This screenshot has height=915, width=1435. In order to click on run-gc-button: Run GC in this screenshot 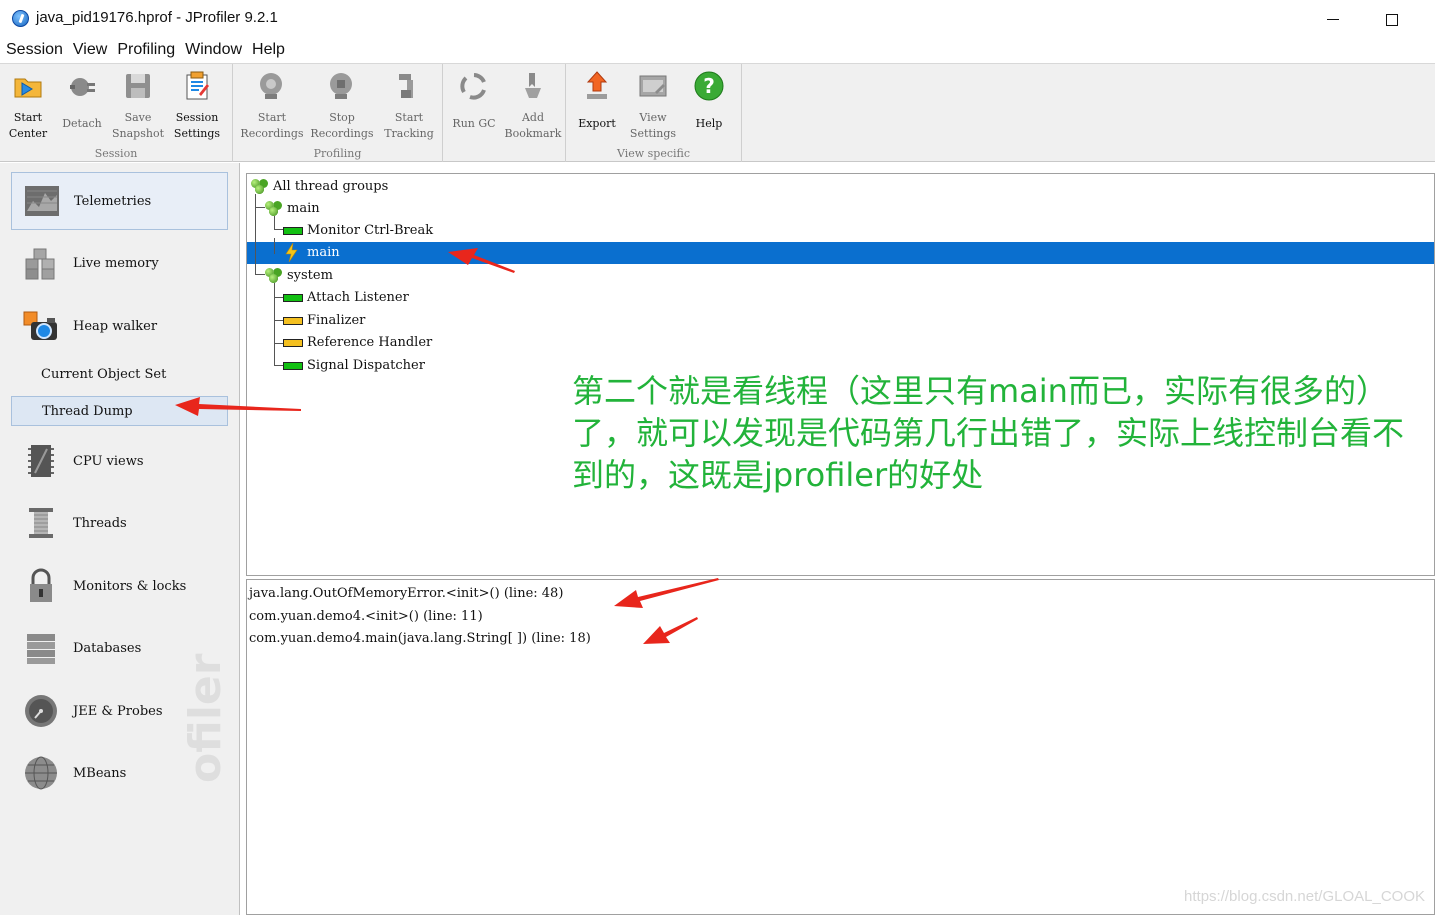, I will do `click(474, 105)`.